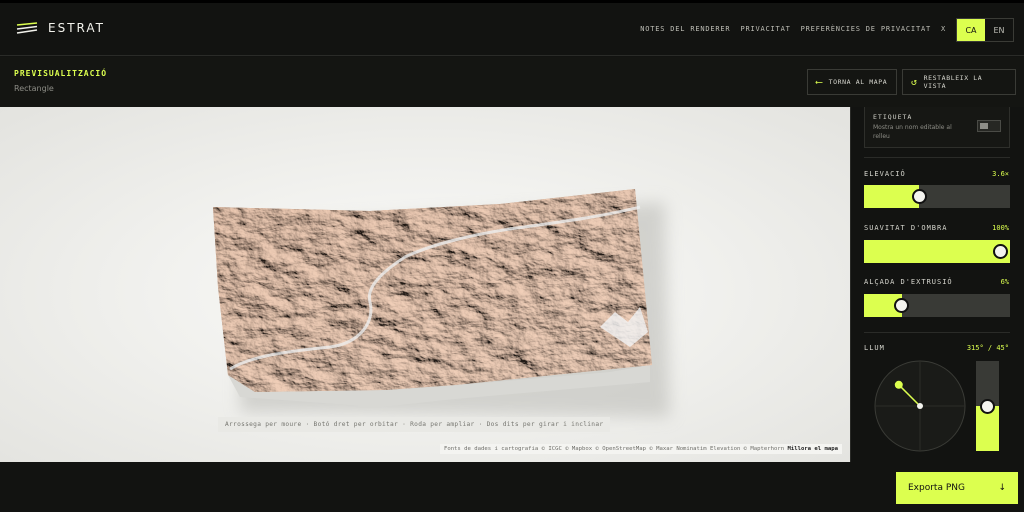  Describe the element at coordinates (893, 117) in the screenshot. I see `label-title: ETIQUETA` at that location.